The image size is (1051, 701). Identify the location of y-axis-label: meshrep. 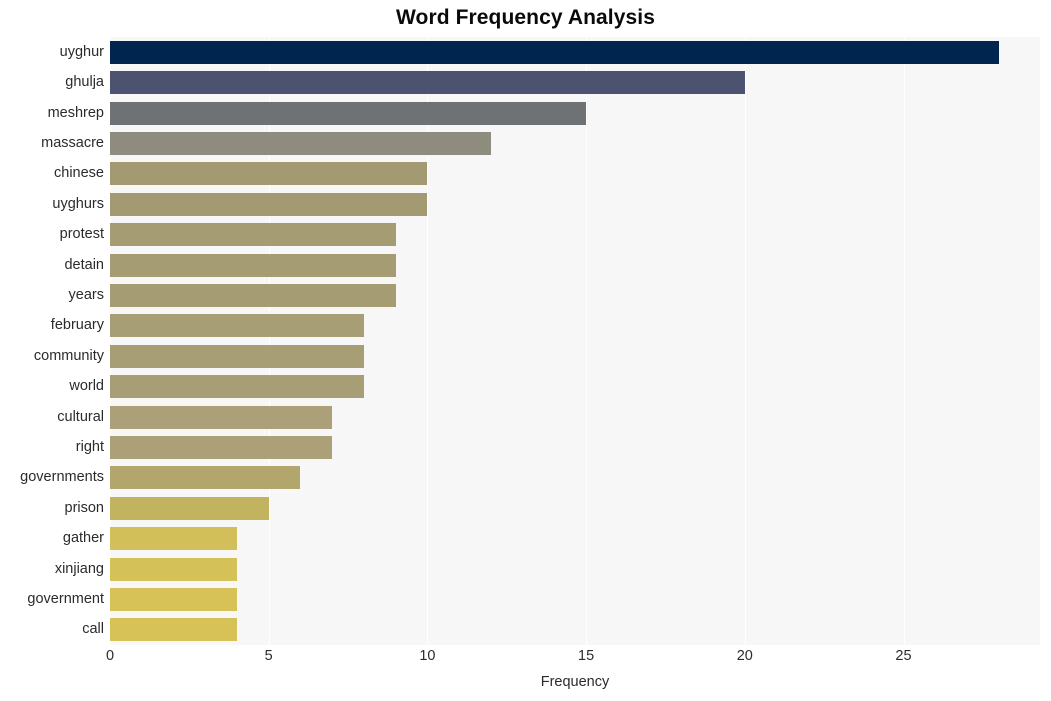
(75, 112).